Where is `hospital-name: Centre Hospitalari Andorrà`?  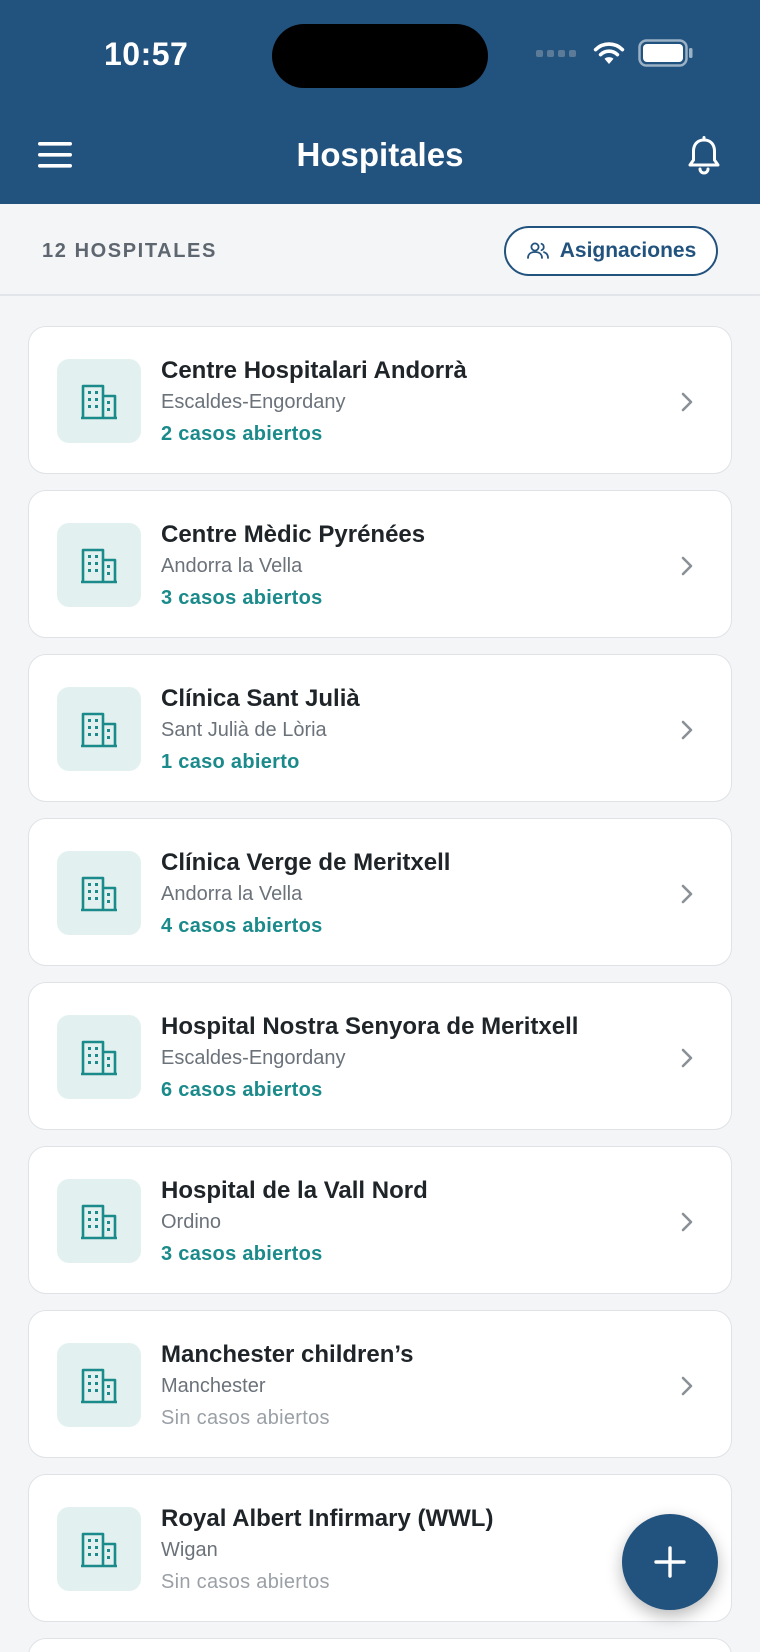 hospital-name: Centre Hospitalari Andorrà is located at coordinates (314, 370).